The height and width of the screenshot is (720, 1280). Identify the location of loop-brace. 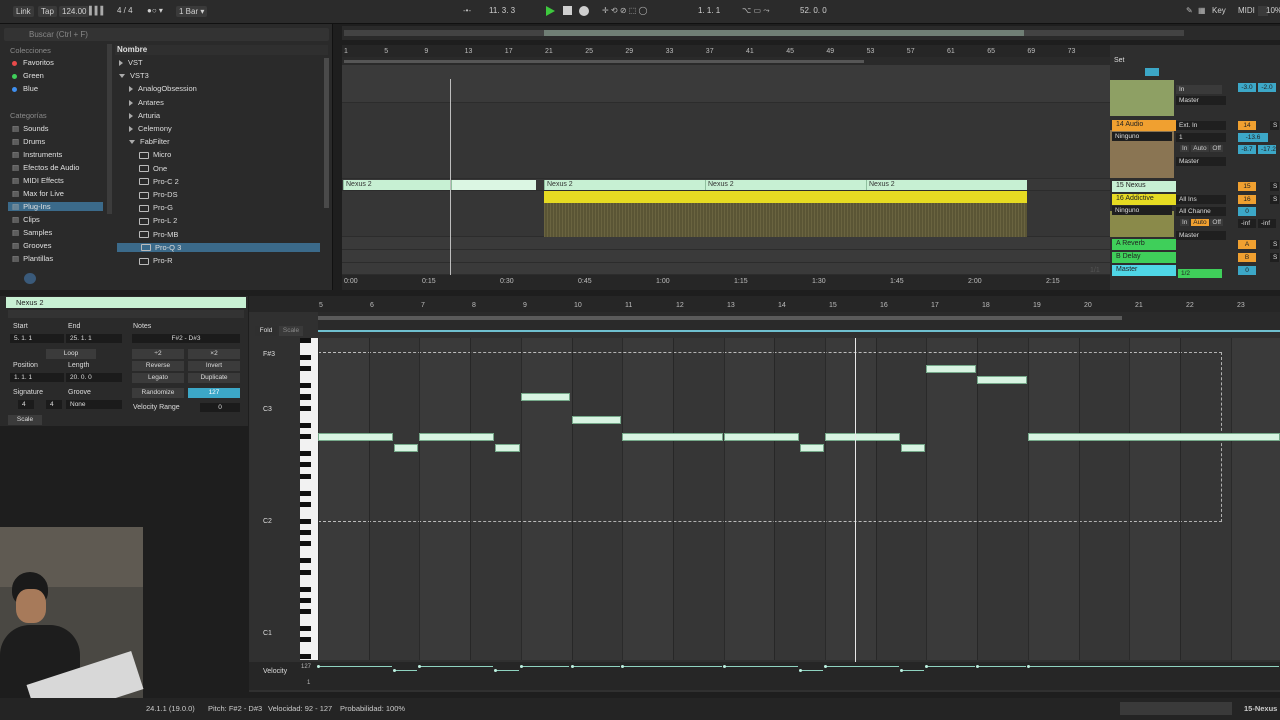
(604, 61).